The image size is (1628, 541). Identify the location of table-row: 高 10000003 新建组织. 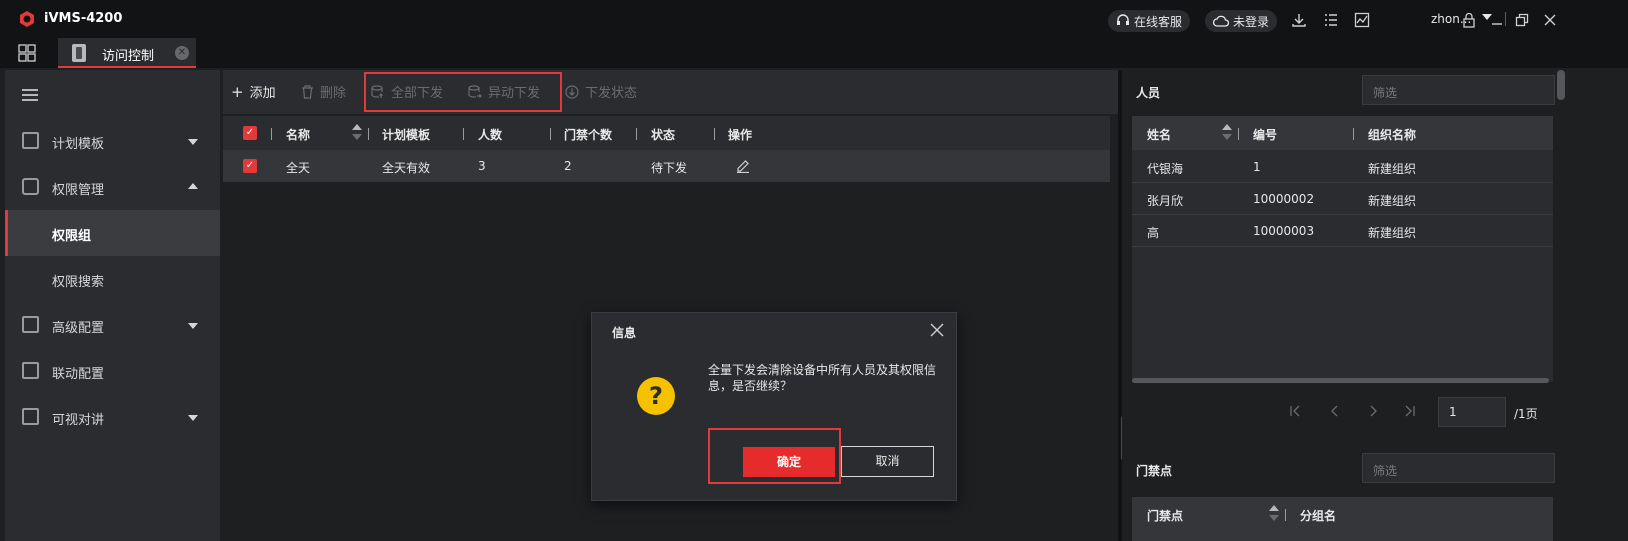
(1342, 231).